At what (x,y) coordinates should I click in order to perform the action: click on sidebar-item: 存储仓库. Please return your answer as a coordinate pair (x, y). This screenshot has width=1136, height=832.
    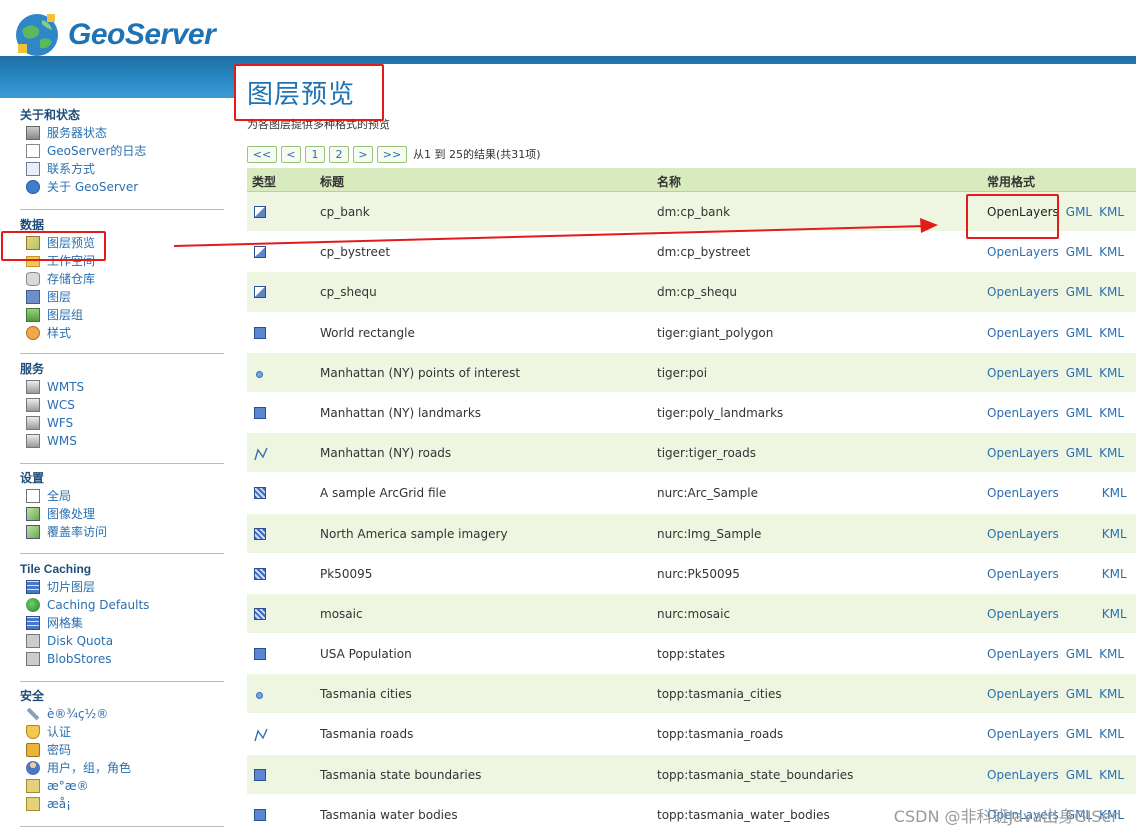
    Looking at the image, I should click on (122, 279).